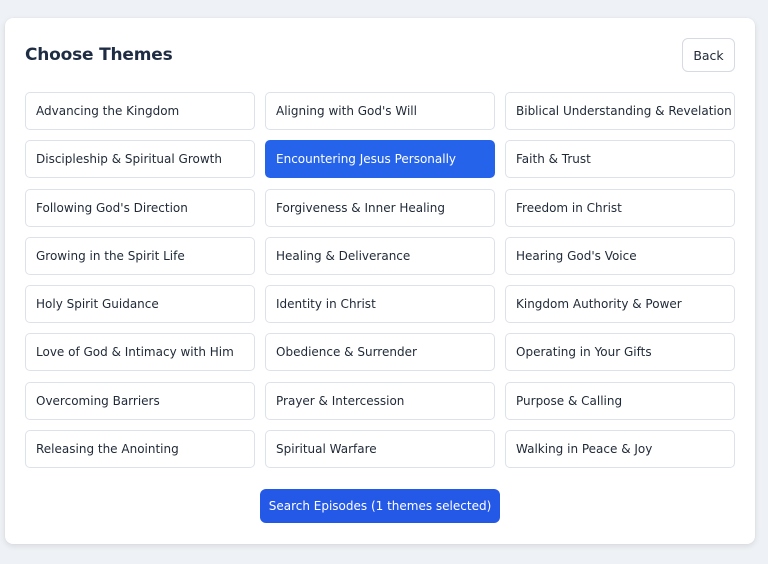  I want to click on theme-option: Biblical Understanding & Revelation, so click(620, 111).